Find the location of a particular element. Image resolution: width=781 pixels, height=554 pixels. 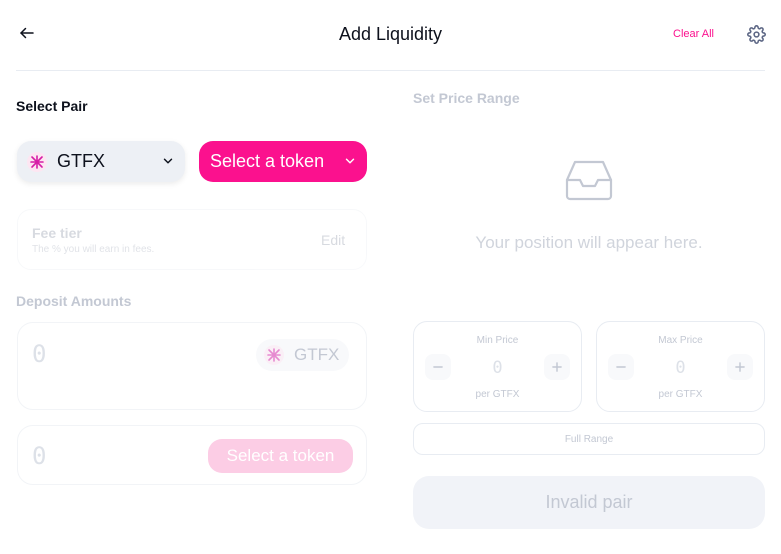

deposit-amount-a-input: 0 is located at coordinates (39, 354).